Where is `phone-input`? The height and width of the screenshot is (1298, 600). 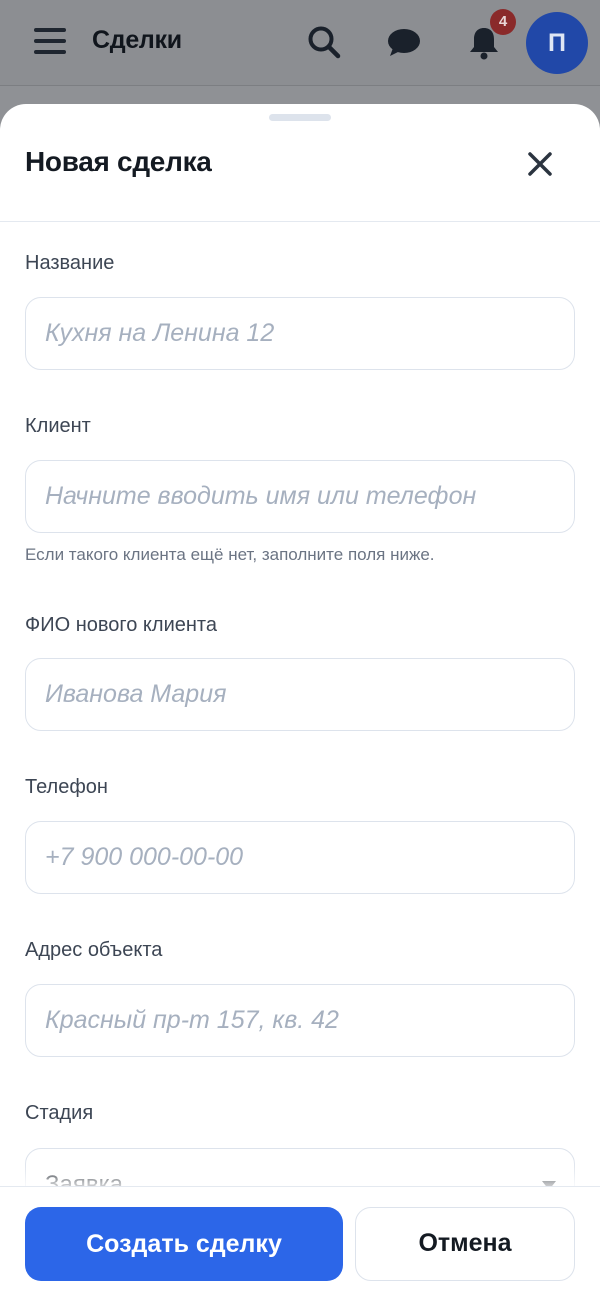 phone-input is located at coordinates (300, 857).